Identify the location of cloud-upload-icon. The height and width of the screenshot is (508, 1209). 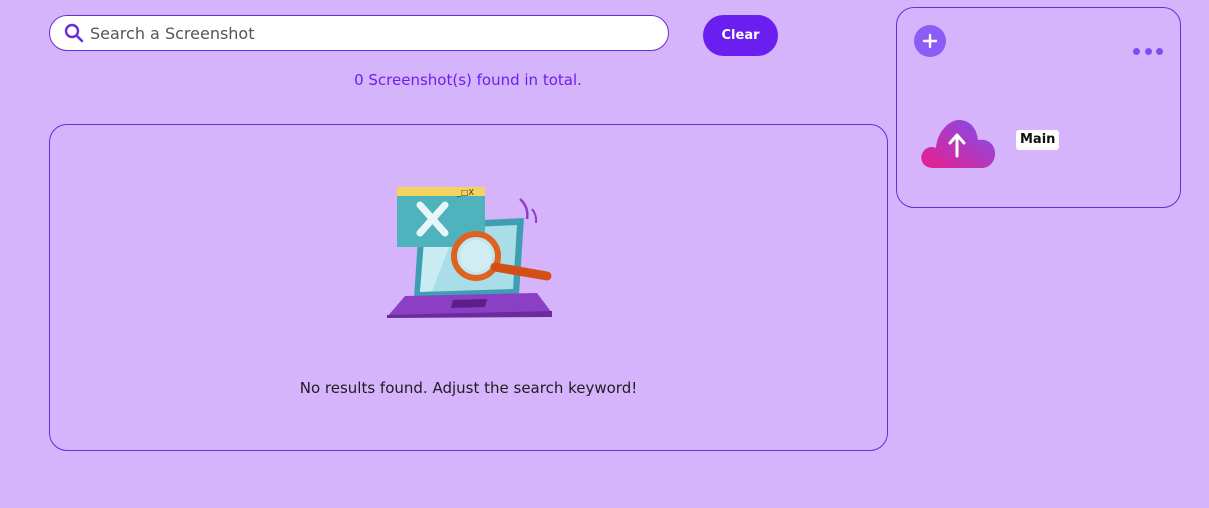
(958, 144).